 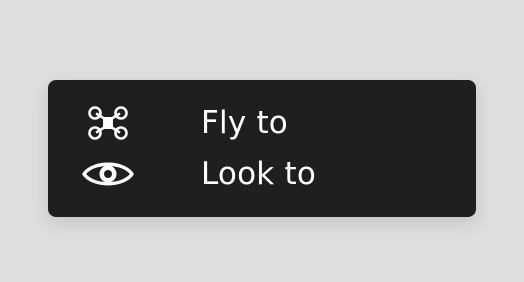 I want to click on eye-icon, so click(x=108, y=174).